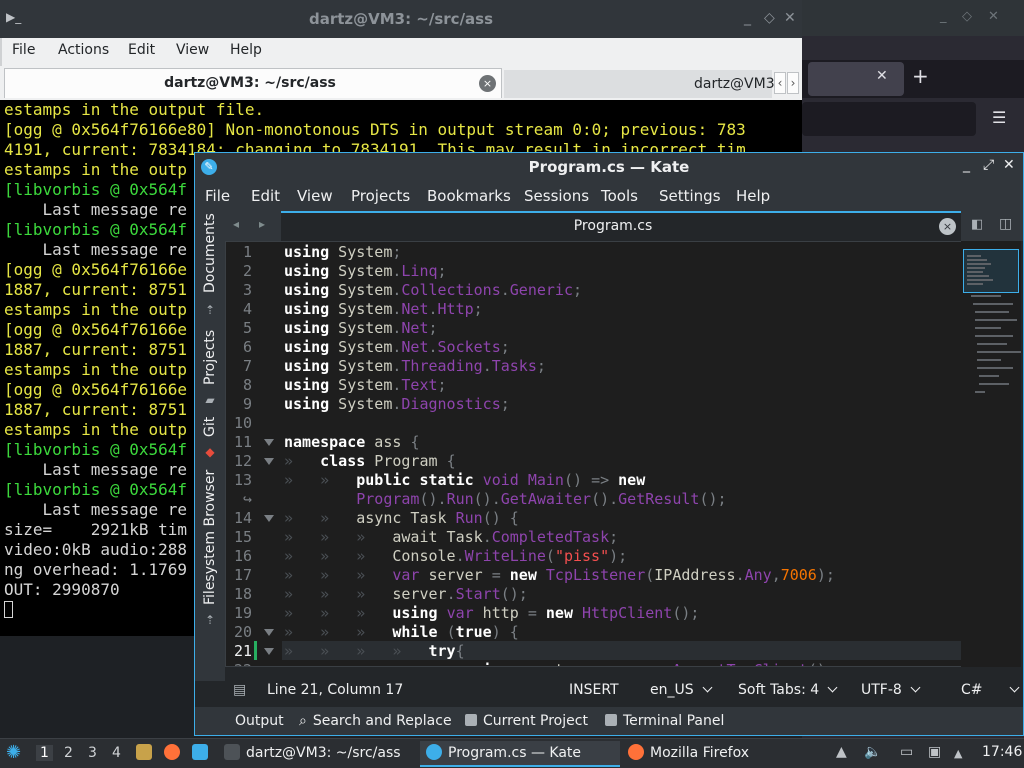 The width and height of the screenshot is (1024, 768). I want to click on task-kate: Program.cs — Kate, so click(520, 754).